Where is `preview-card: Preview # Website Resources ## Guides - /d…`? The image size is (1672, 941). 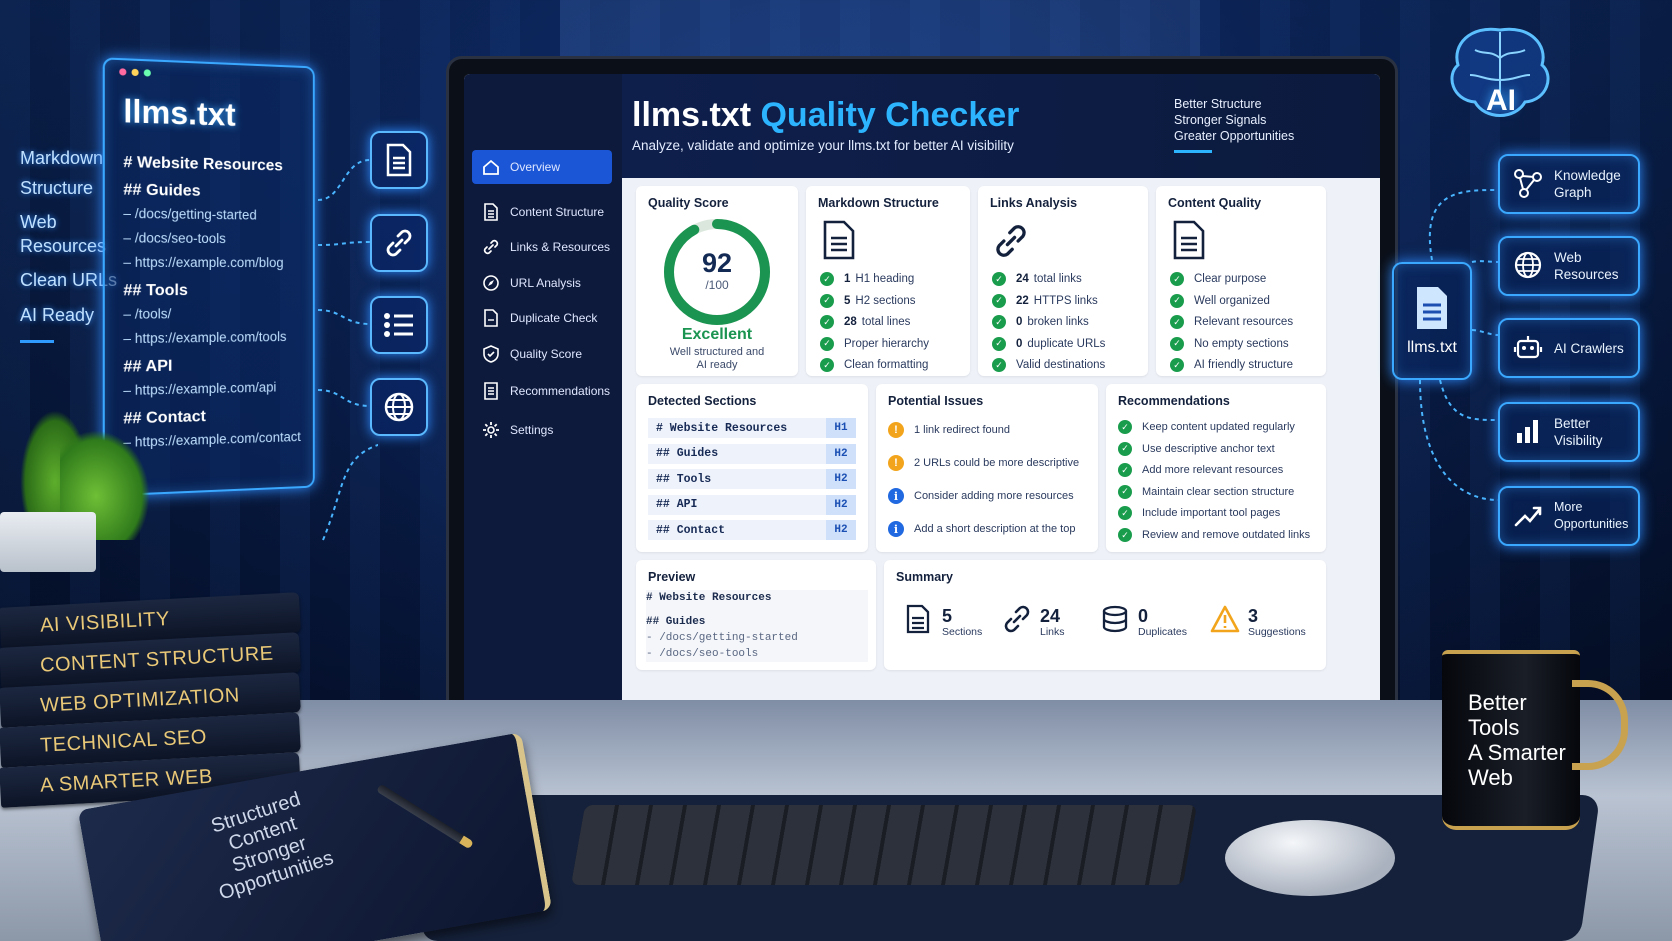 preview-card: Preview # Website Resources ## Guides - /d… is located at coordinates (756, 615).